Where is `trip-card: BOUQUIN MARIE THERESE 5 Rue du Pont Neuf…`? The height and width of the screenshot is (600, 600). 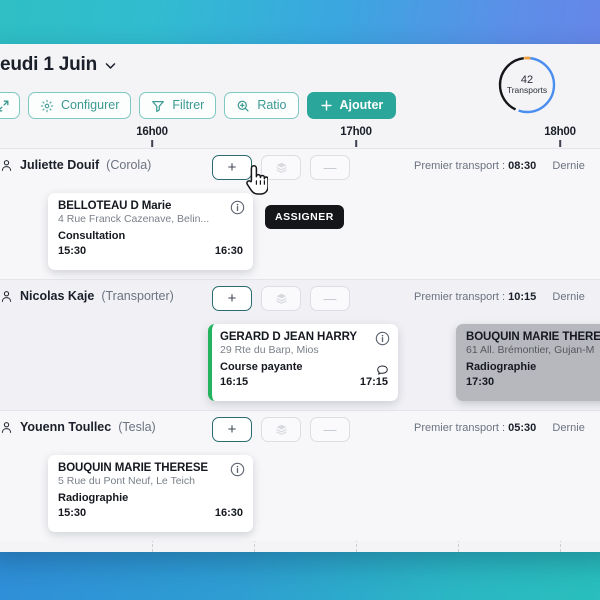 trip-card: BOUQUIN MARIE THERESE 5 Rue du Pont Neuf… is located at coordinates (150, 493).